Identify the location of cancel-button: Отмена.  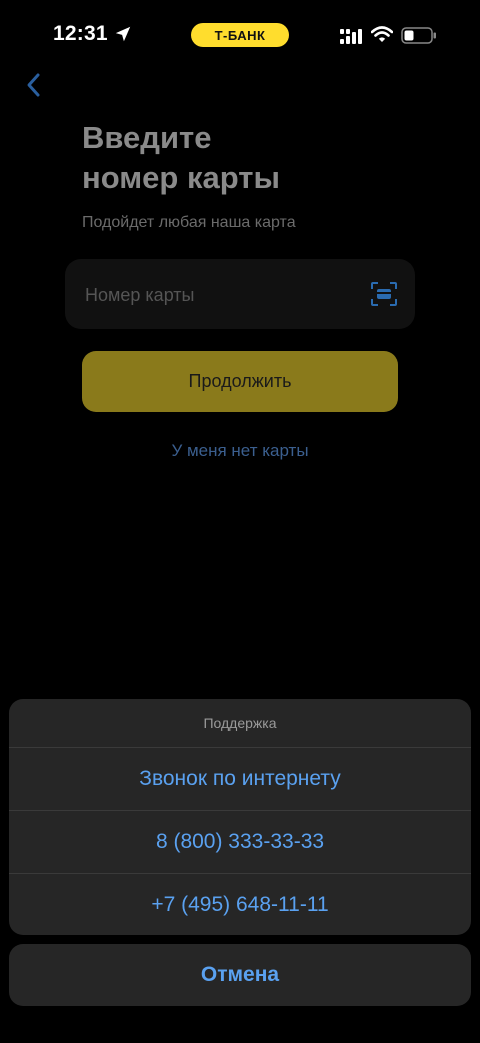
(240, 975).